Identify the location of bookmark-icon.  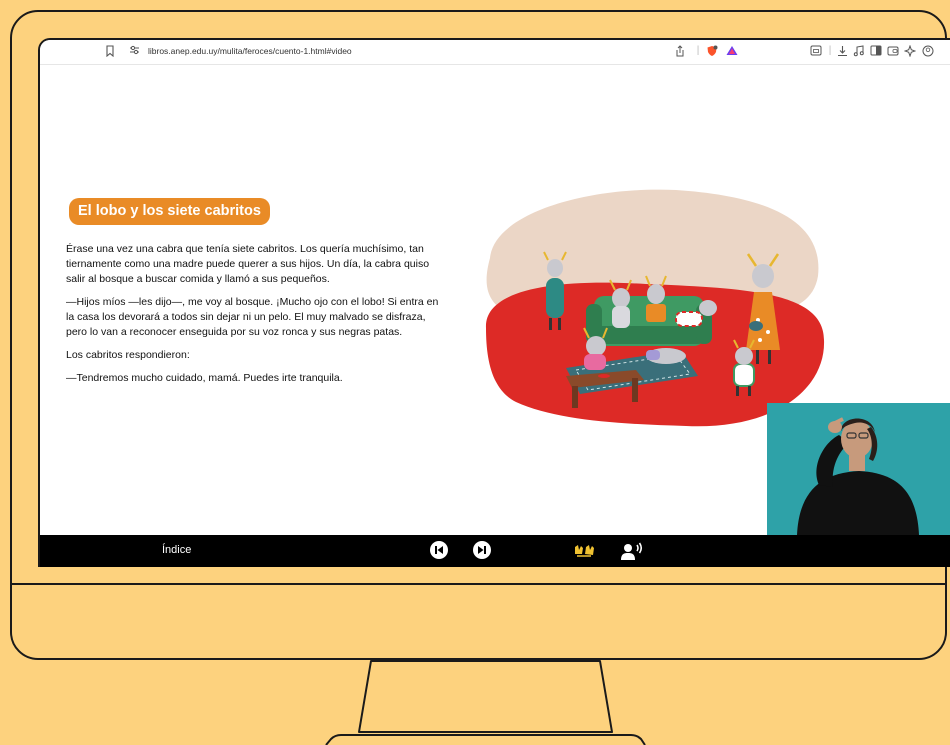
(110, 51).